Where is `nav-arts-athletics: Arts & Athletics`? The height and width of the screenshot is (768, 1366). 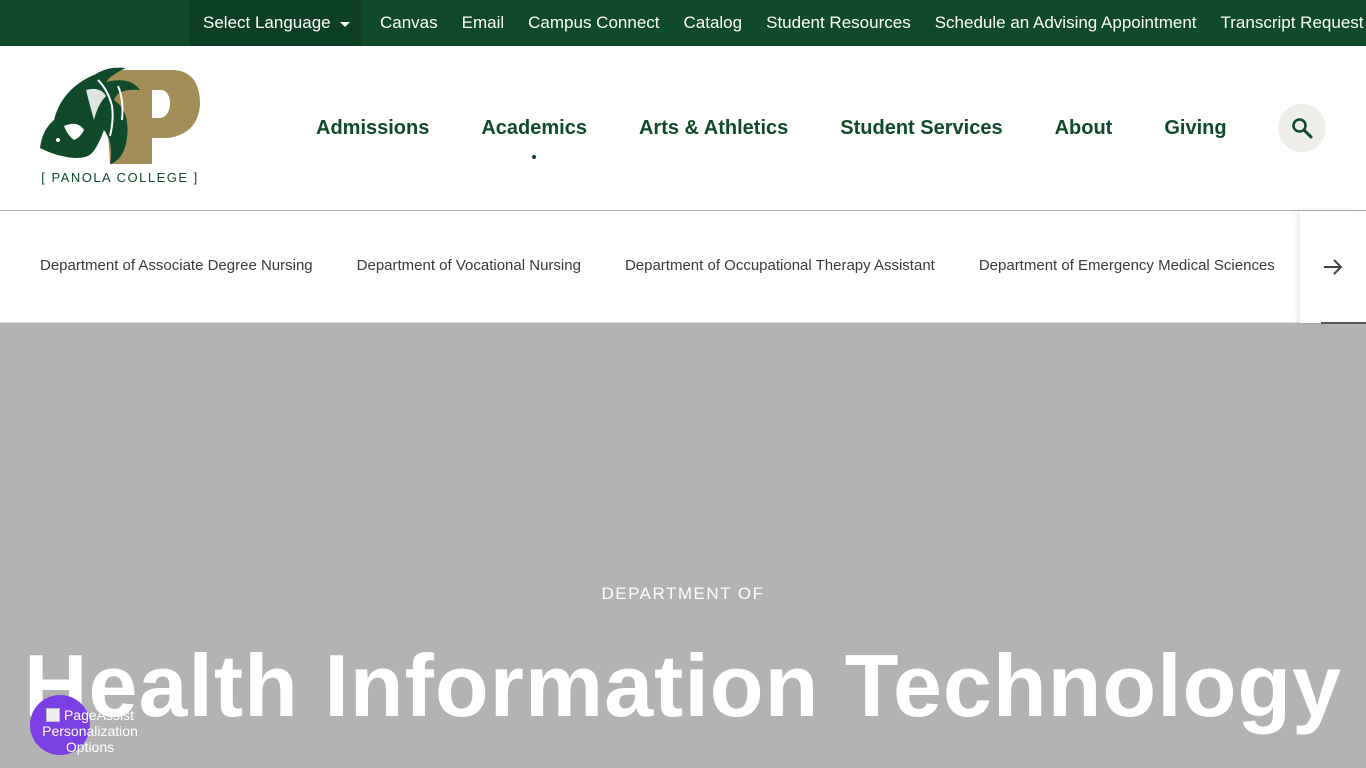 nav-arts-athletics: Arts & Athletics is located at coordinates (713, 128).